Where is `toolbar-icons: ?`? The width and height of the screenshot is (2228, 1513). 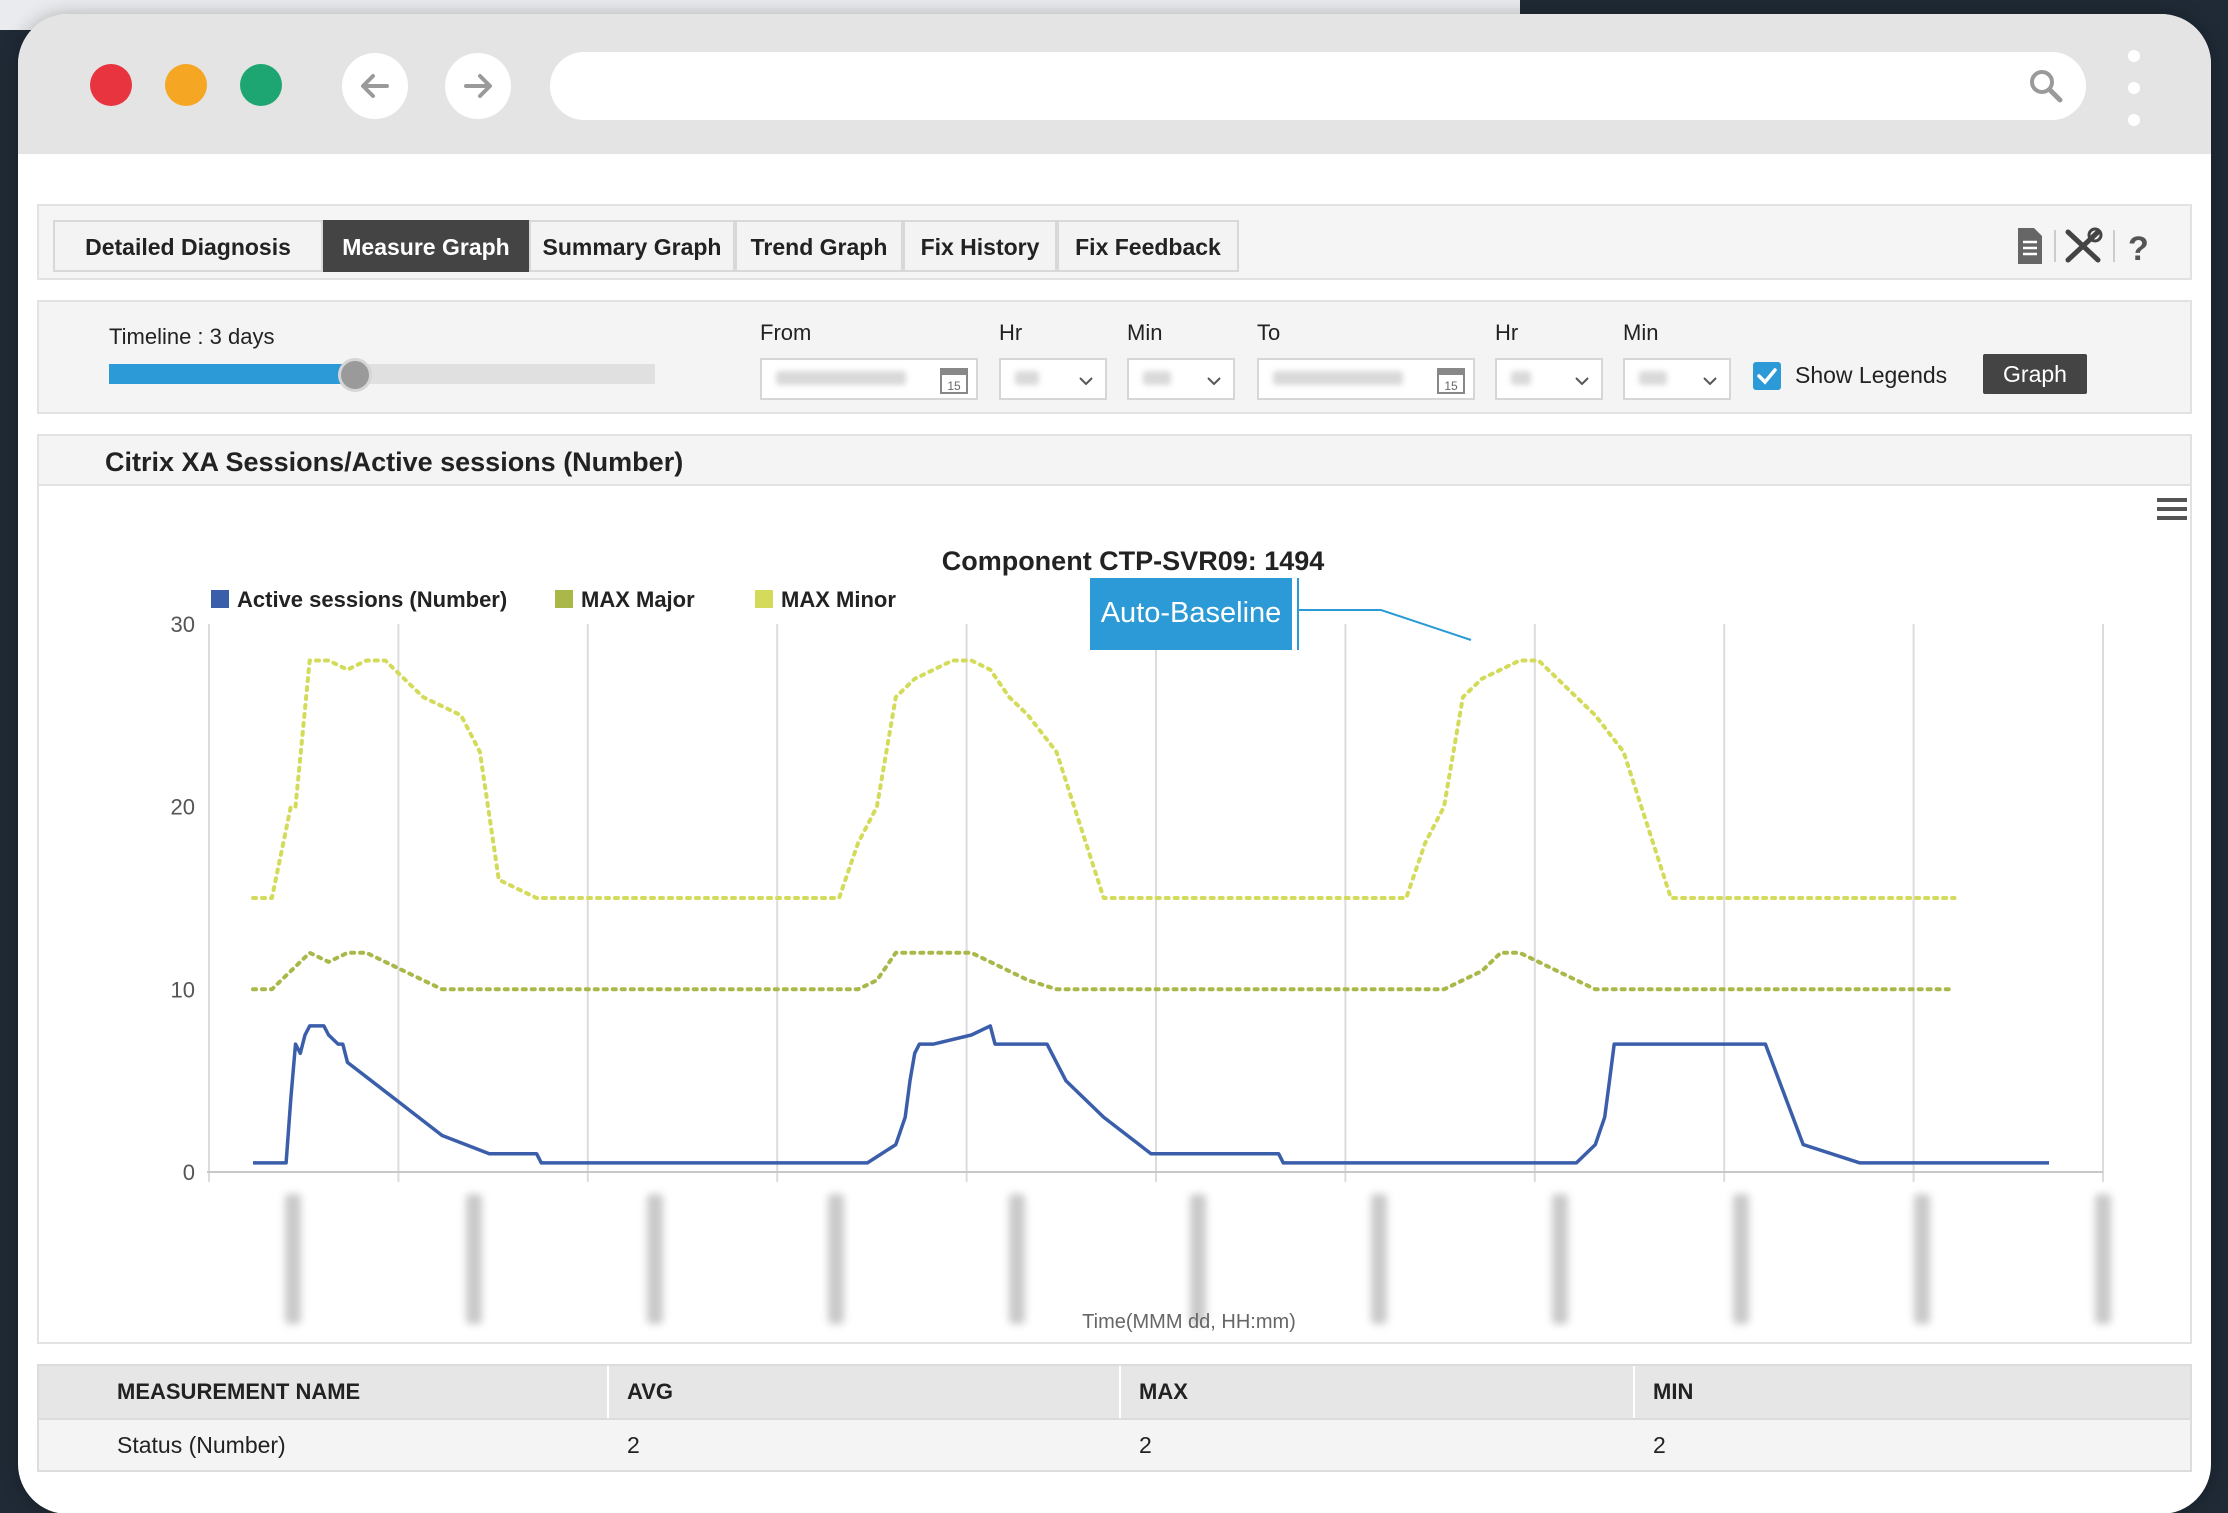 toolbar-icons: ? is located at coordinates (2083, 247).